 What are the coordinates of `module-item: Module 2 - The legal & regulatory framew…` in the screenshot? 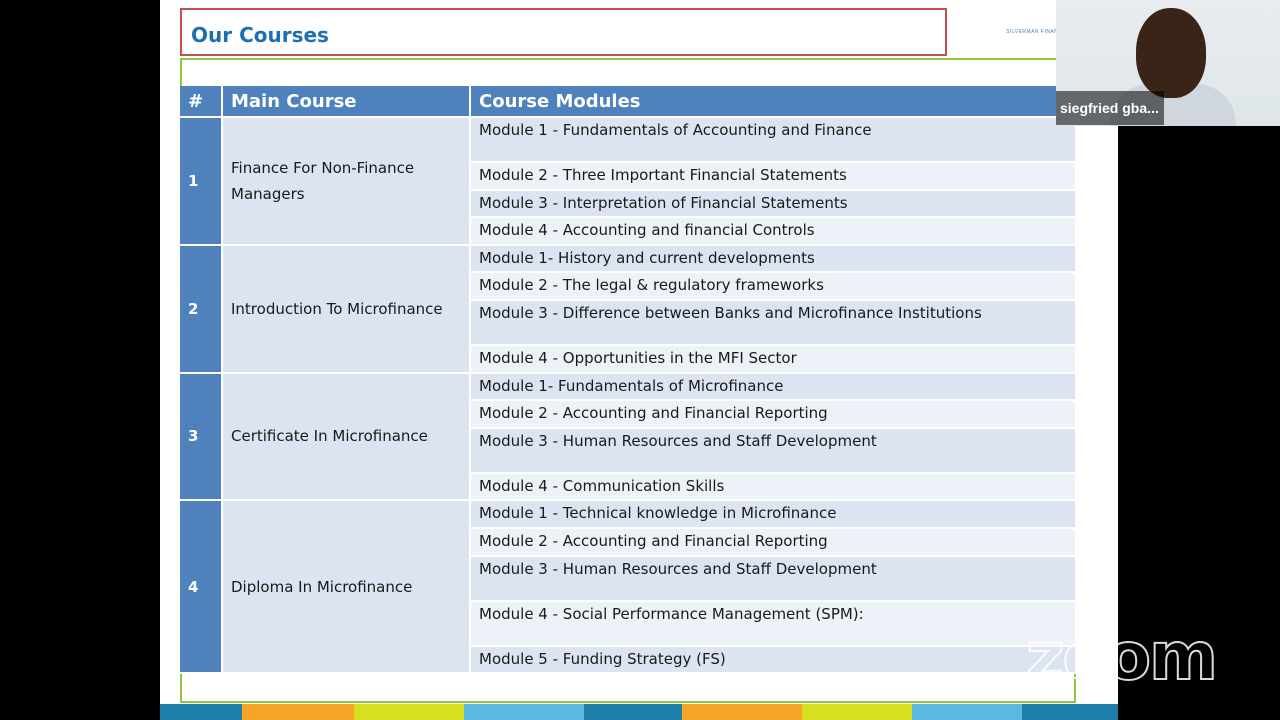 It's located at (773, 286).